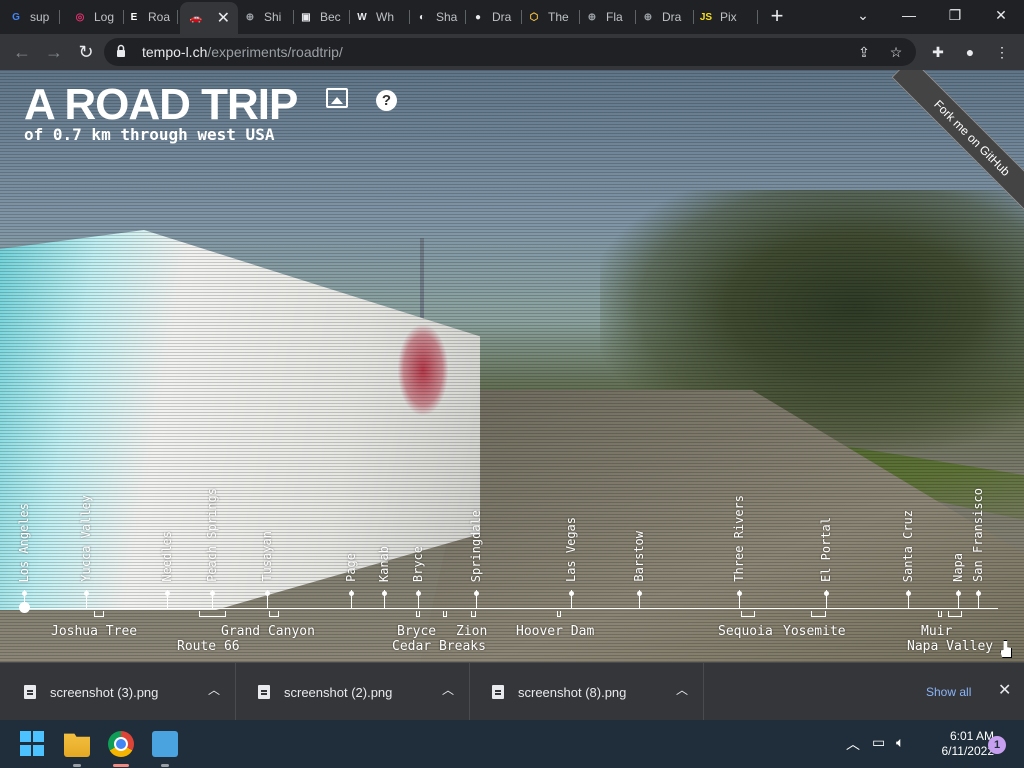 Image resolution: width=1024 pixels, height=768 pixels. I want to click on region-label: Route 66, so click(208, 646).